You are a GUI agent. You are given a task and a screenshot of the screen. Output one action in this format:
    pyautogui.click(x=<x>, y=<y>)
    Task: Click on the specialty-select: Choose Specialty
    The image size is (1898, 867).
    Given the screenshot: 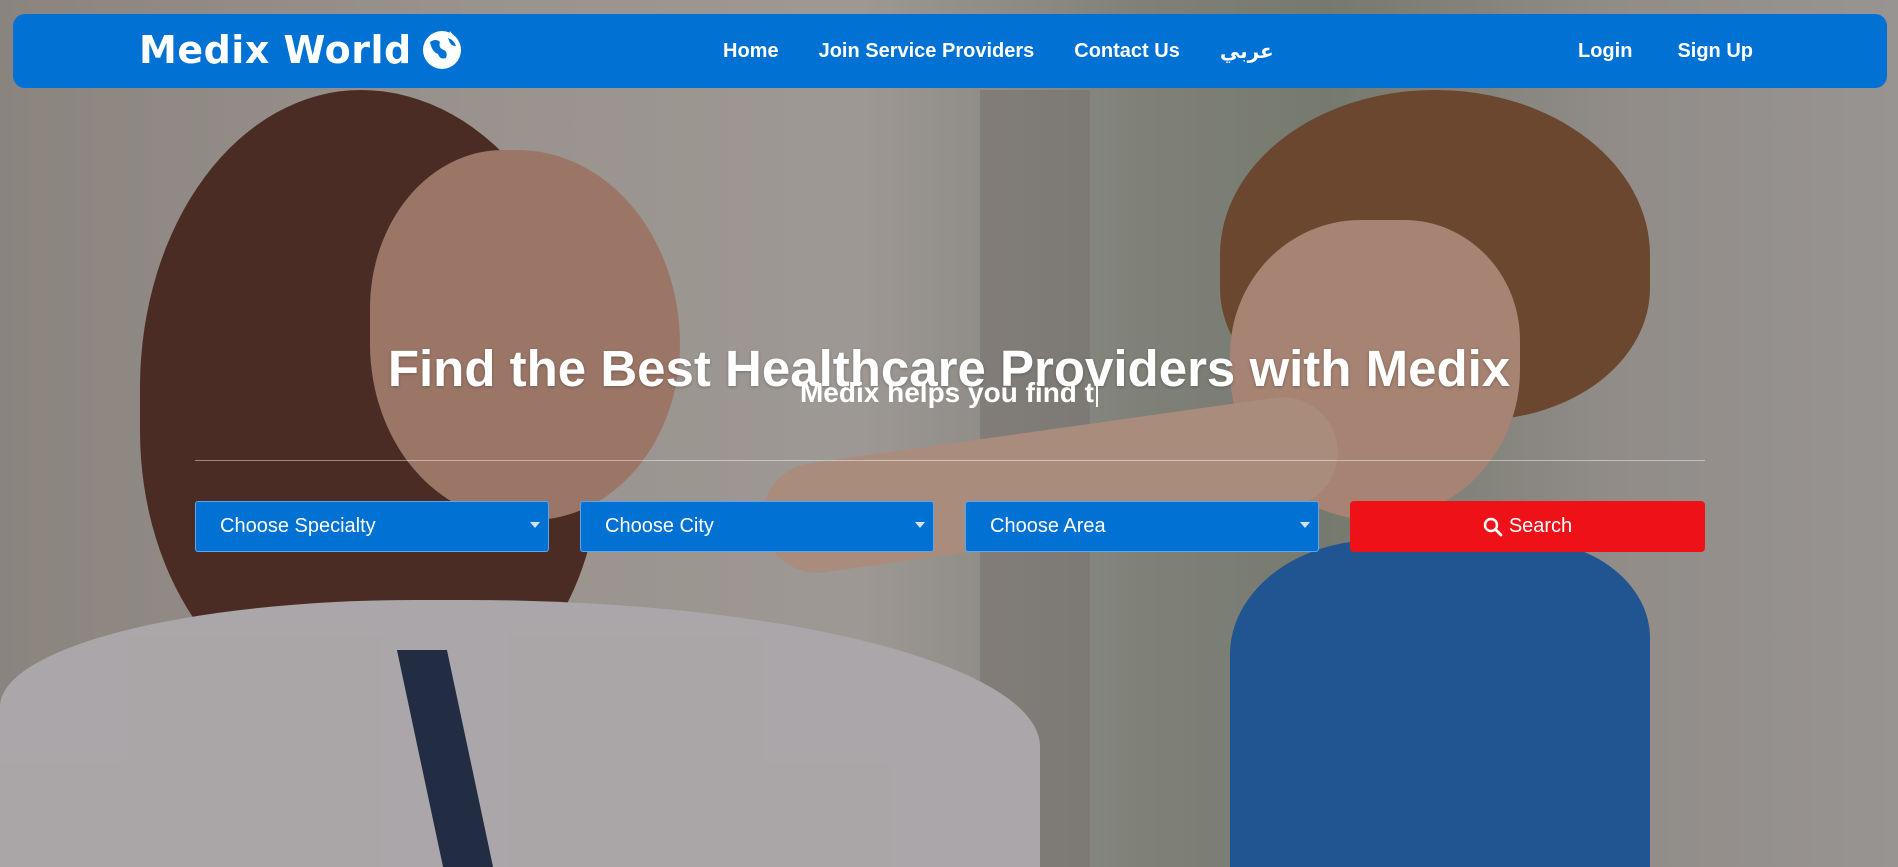 What is the action you would take?
    pyautogui.click(x=372, y=526)
    